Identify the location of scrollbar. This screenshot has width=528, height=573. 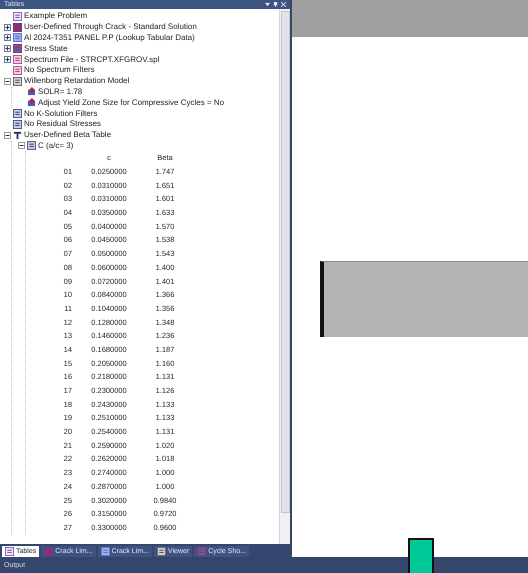
(284, 276).